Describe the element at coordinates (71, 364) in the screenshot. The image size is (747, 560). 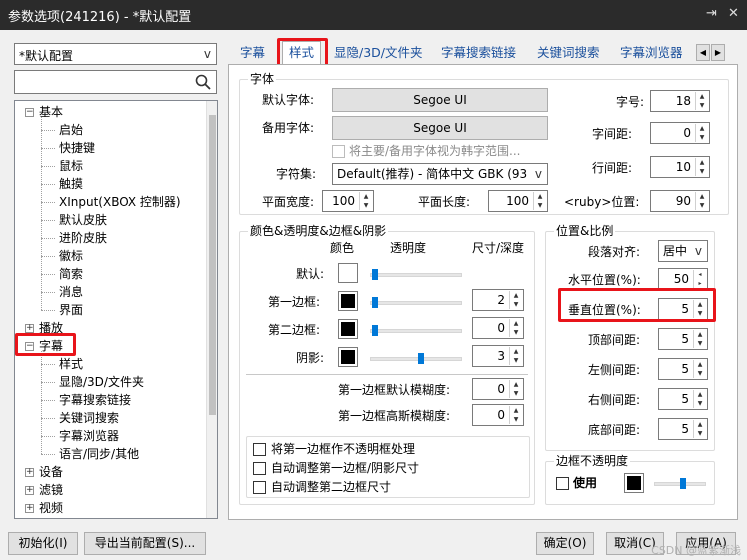
I see `tree-item: 样式` at that location.